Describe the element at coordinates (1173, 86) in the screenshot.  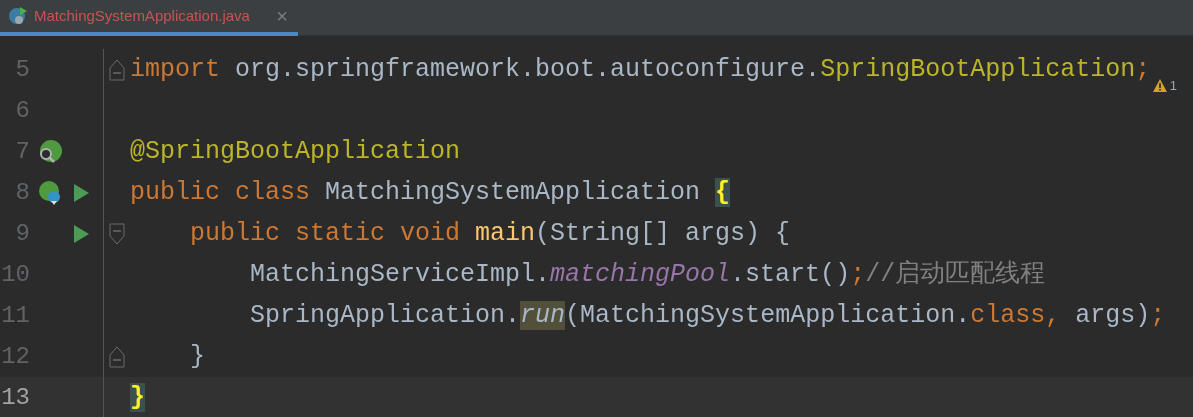
I see `warning-count: 1` at that location.